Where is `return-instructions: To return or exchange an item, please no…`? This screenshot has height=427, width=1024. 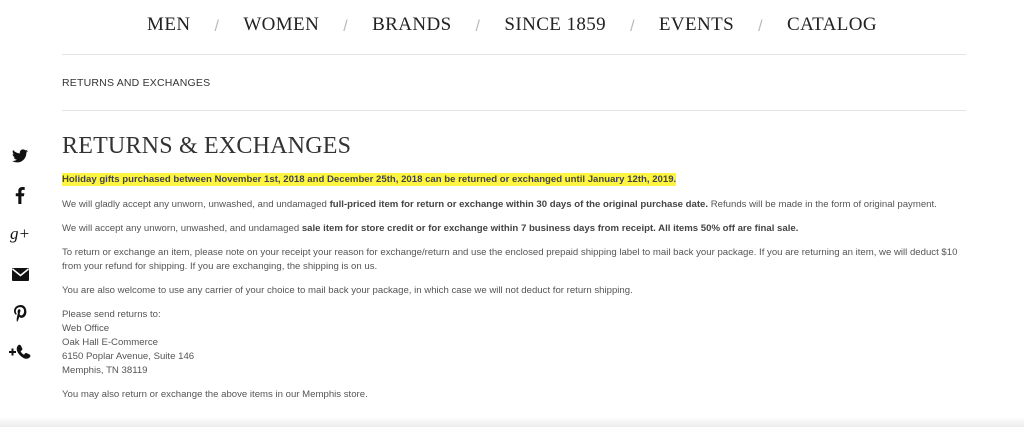 return-instructions: To return or exchange an item, please no… is located at coordinates (510, 259).